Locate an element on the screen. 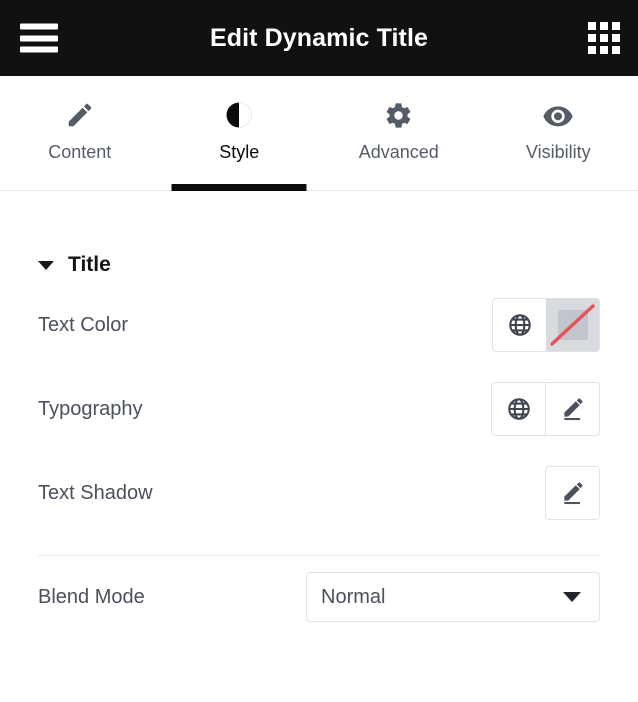  contrast-icon is located at coordinates (239, 115).